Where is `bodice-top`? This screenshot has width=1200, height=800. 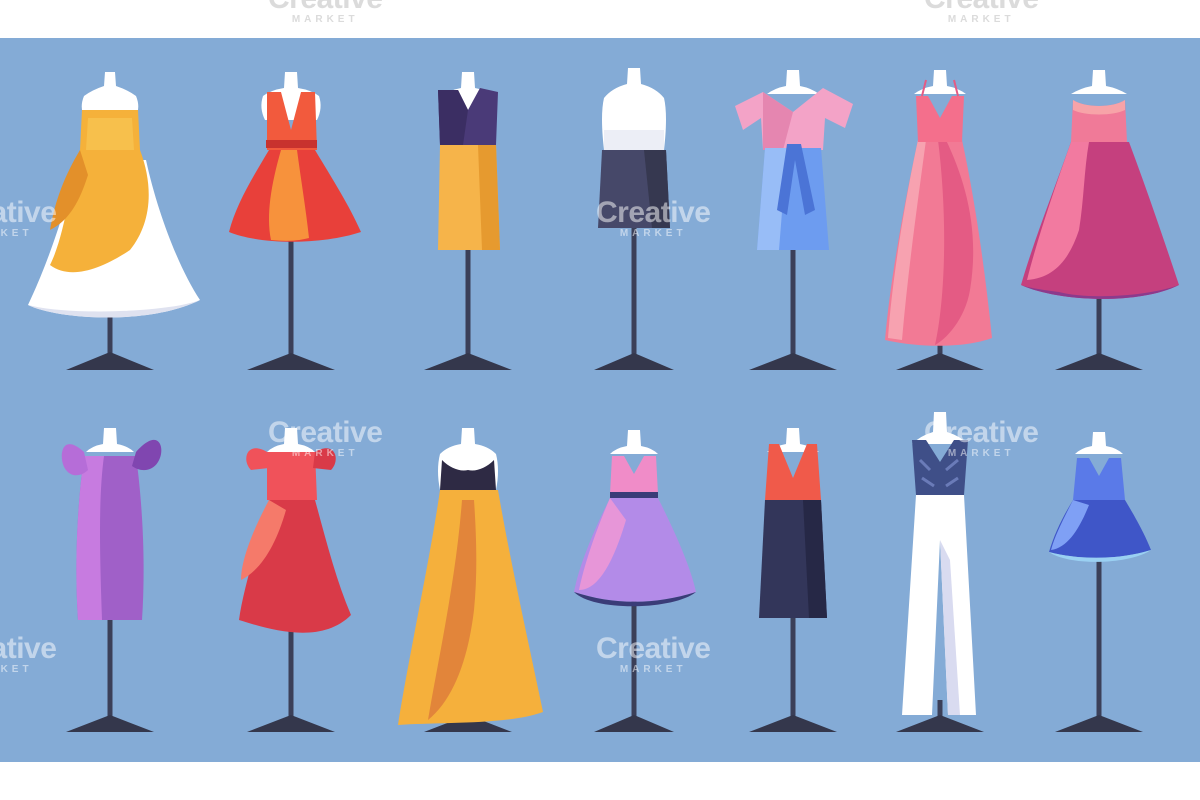 bodice-top is located at coordinates (1099, 107).